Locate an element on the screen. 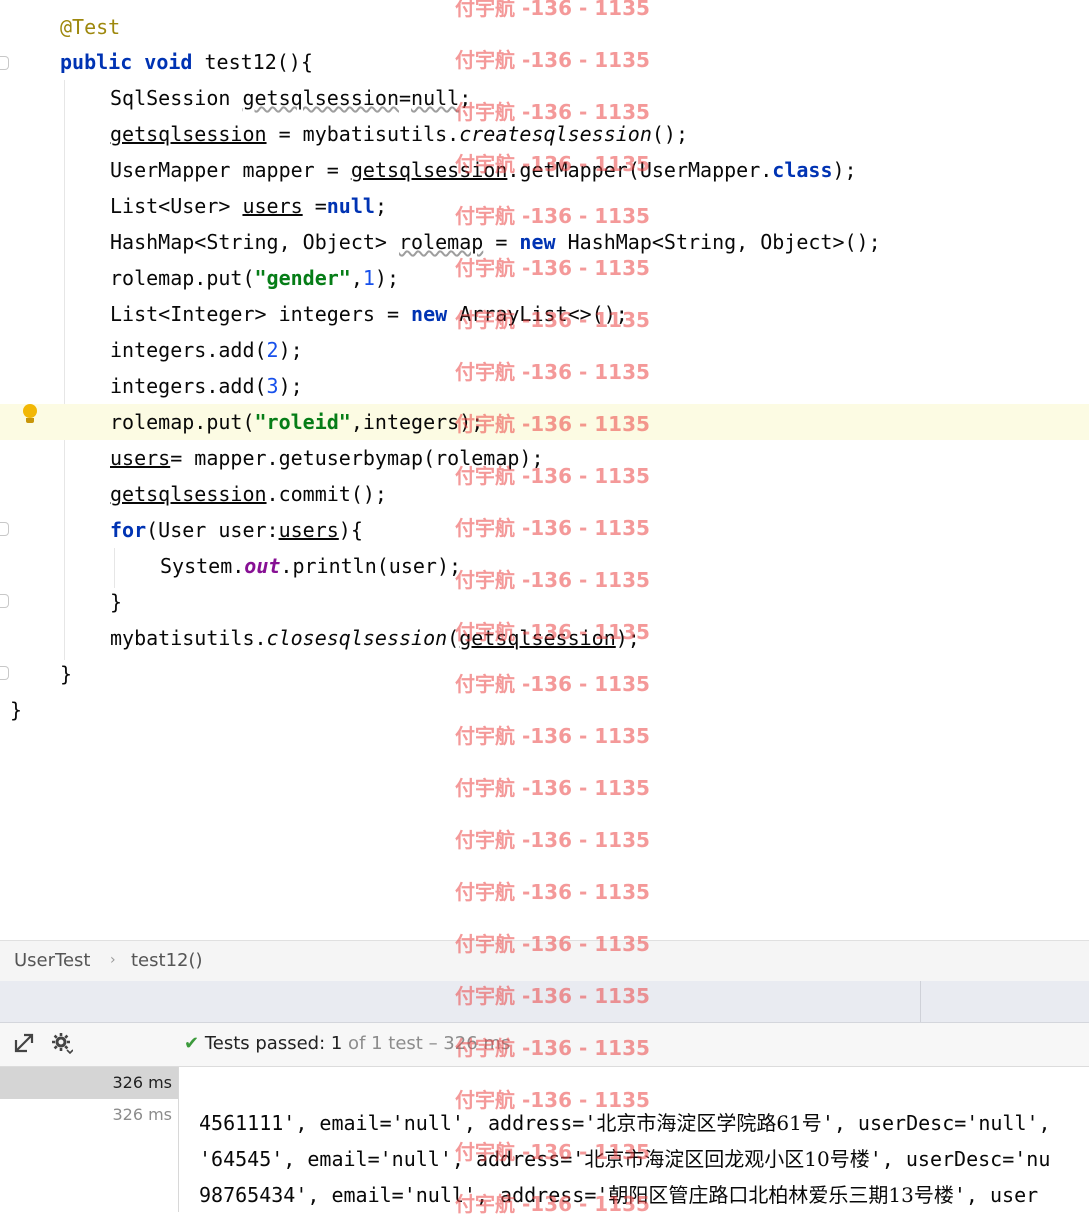 Image resolution: width=1089 pixels, height=1217 pixels. code-token: .println(user); is located at coordinates (371, 566).